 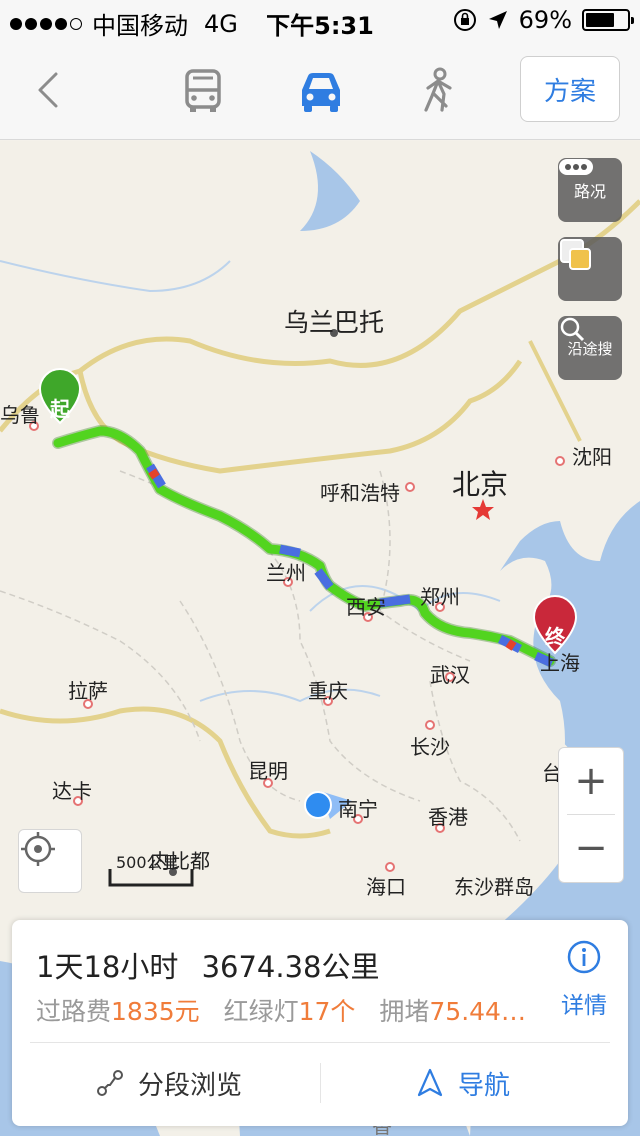 I want to click on segment-browse-button: 分段浏览, so click(x=169, y=1083).